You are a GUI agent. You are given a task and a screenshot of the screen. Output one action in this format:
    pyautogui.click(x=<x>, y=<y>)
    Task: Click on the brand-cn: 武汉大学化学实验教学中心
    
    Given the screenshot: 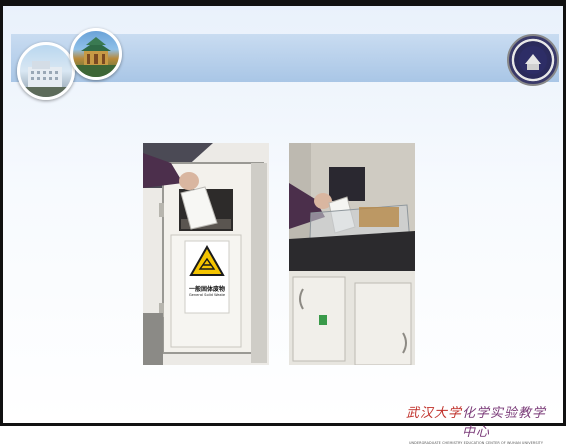 What is the action you would take?
    pyautogui.click(x=476, y=421)
    